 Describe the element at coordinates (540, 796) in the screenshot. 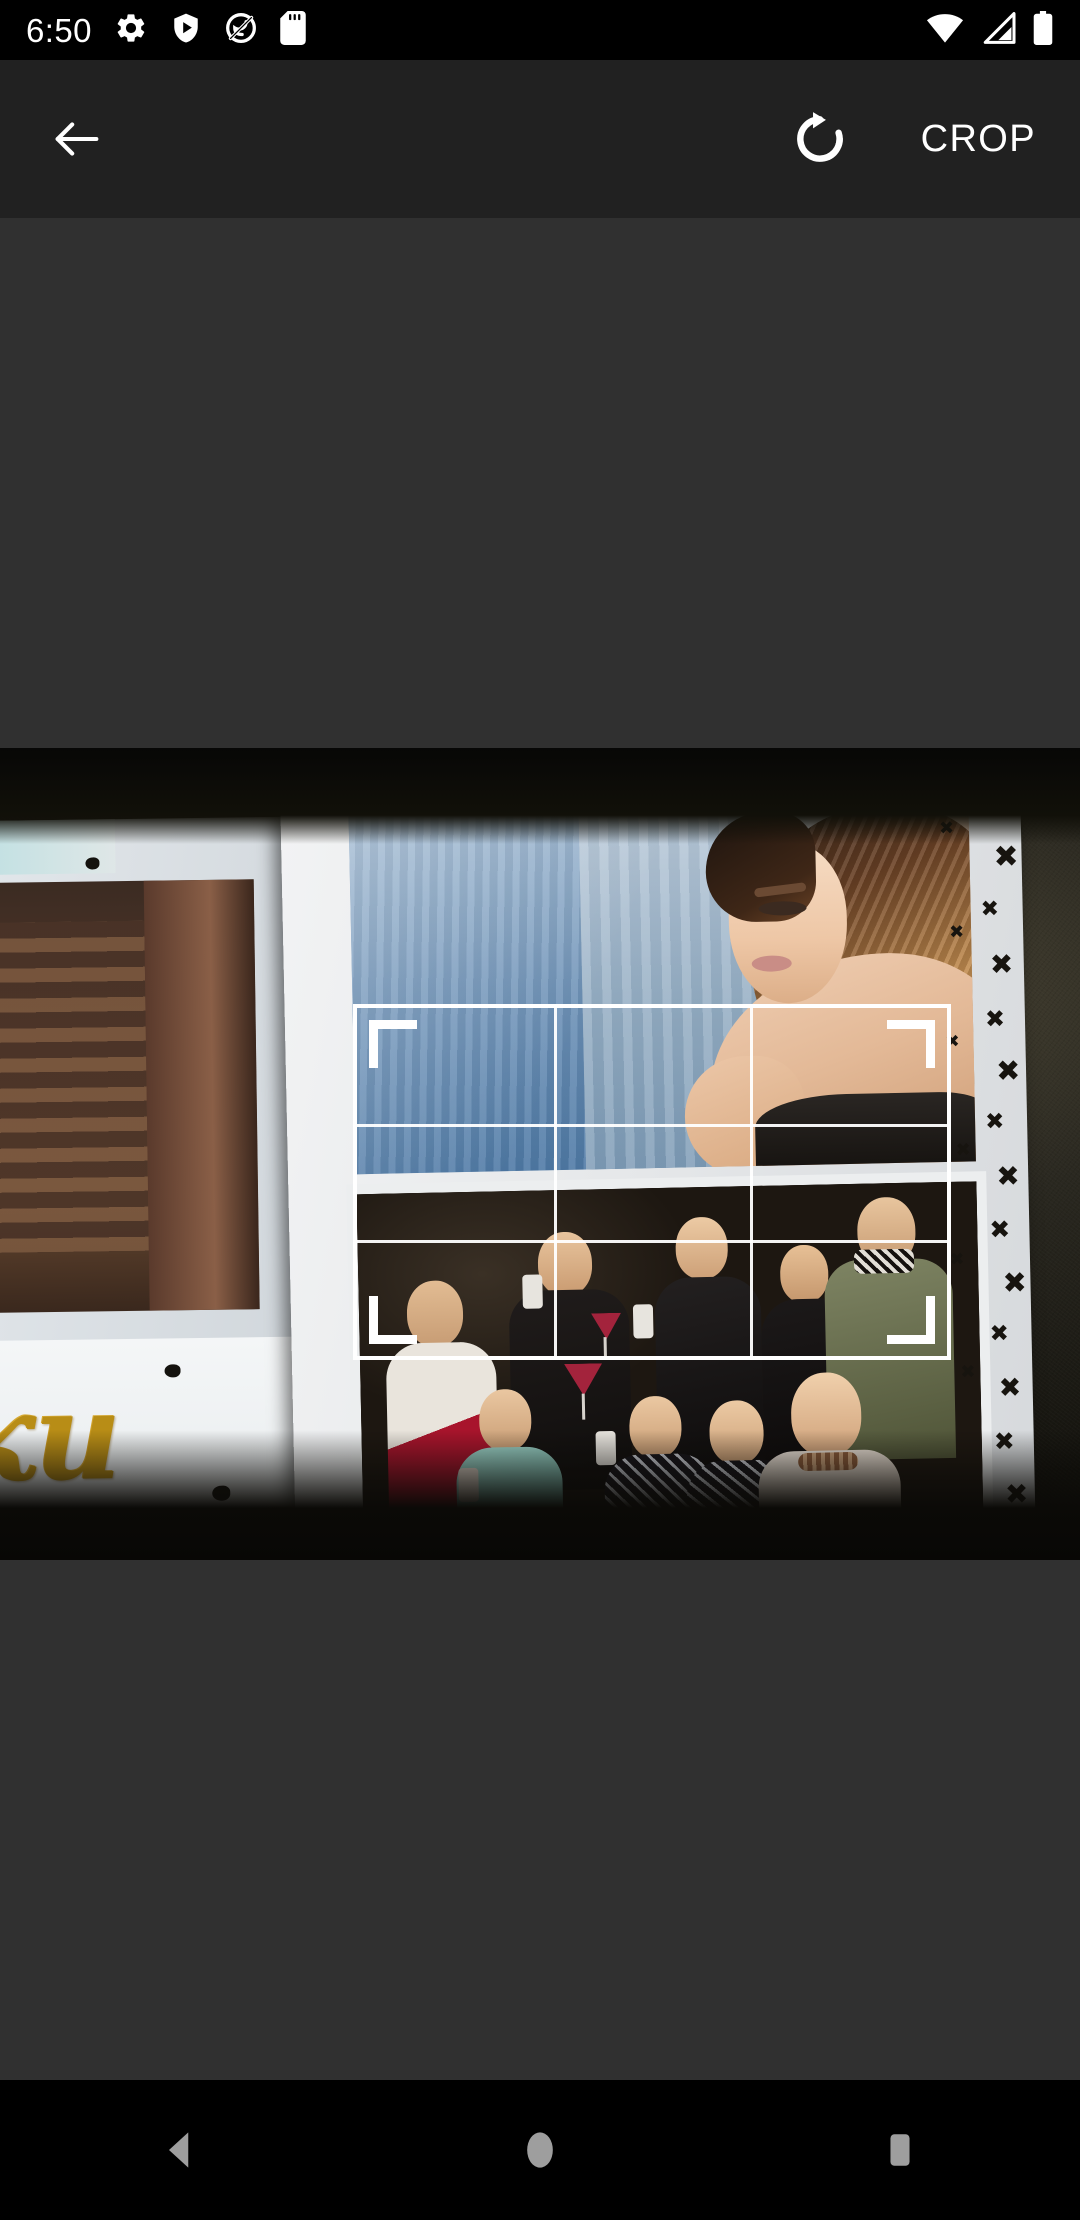

I see `wall-top-shadow` at that location.